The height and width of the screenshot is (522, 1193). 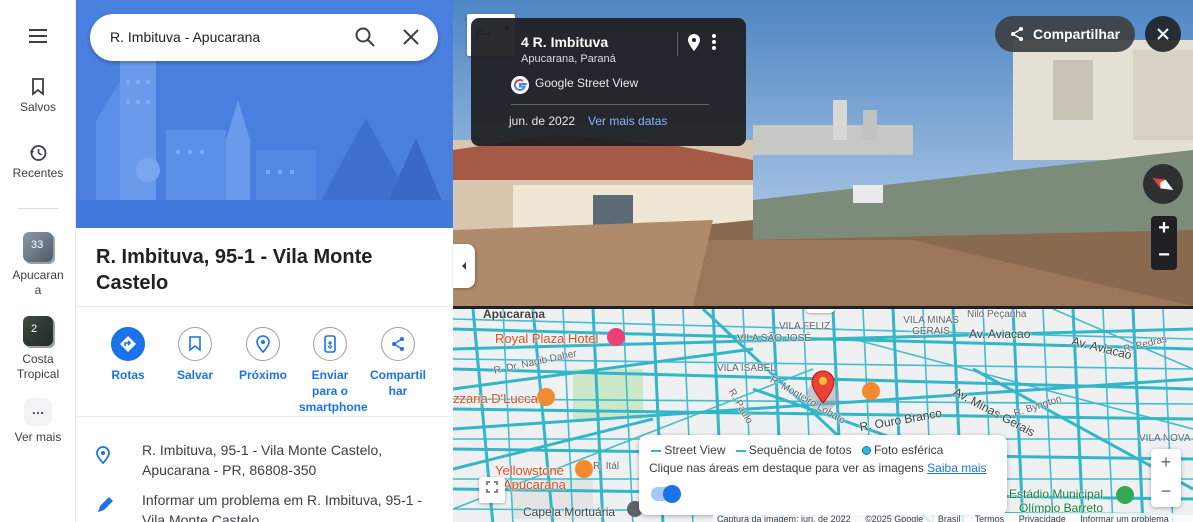 What do you see at coordinates (805, 326) in the screenshot?
I see `map-label: VILA FELIZ` at bounding box center [805, 326].